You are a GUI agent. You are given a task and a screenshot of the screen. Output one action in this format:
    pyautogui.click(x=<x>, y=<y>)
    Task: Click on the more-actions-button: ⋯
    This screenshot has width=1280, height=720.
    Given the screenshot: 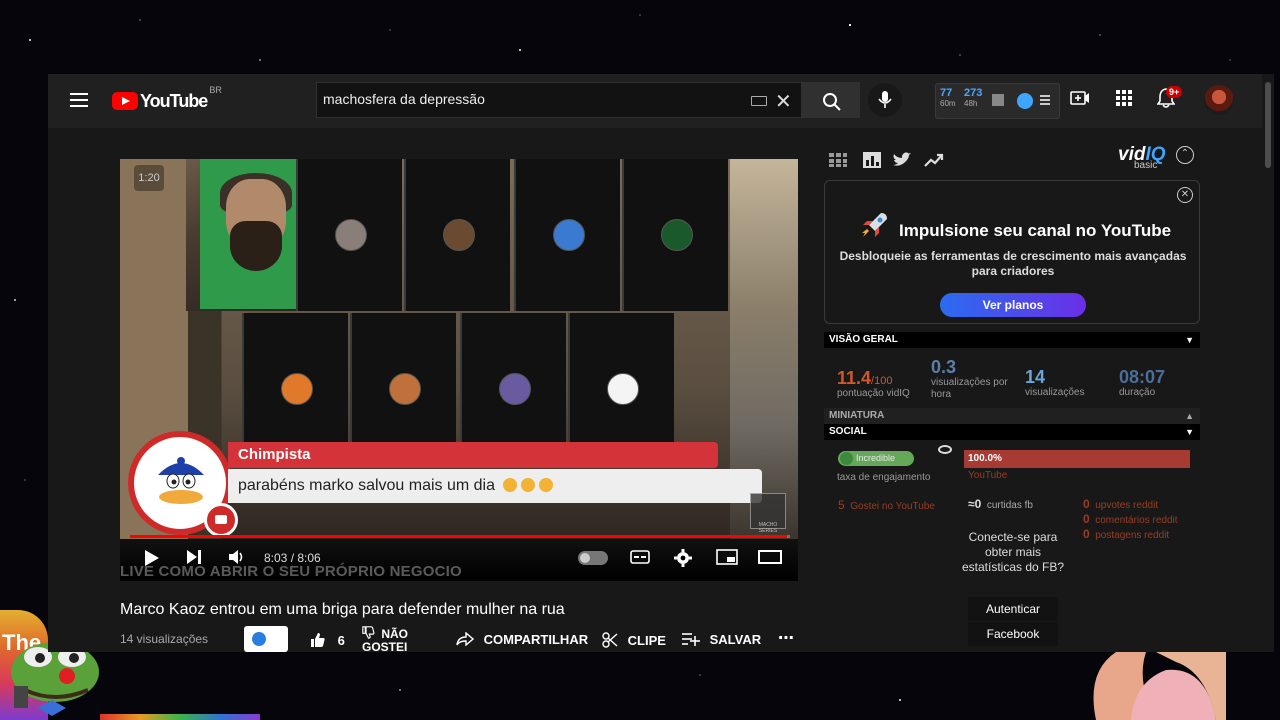 What is the action you would take?
    pyautogui.click(x=786, y=638)
    